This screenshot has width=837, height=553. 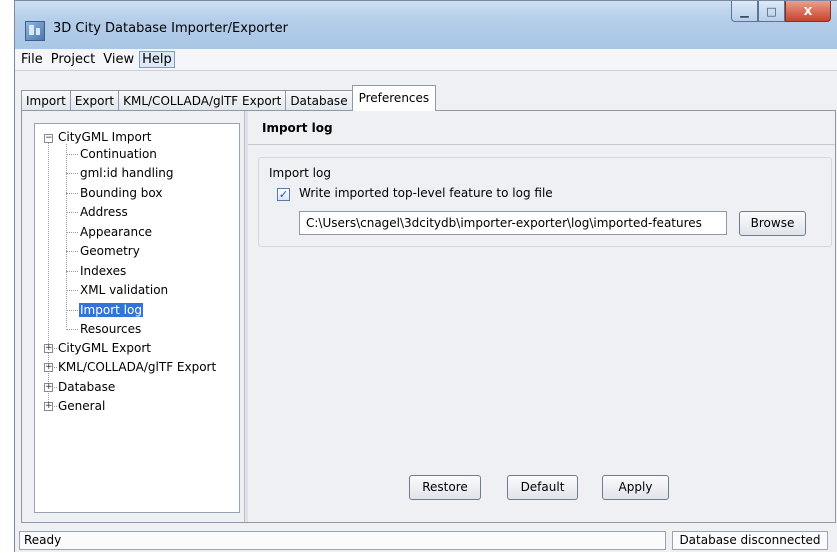 I want to click on tree-node-general: General, so click(x=81, y=406).